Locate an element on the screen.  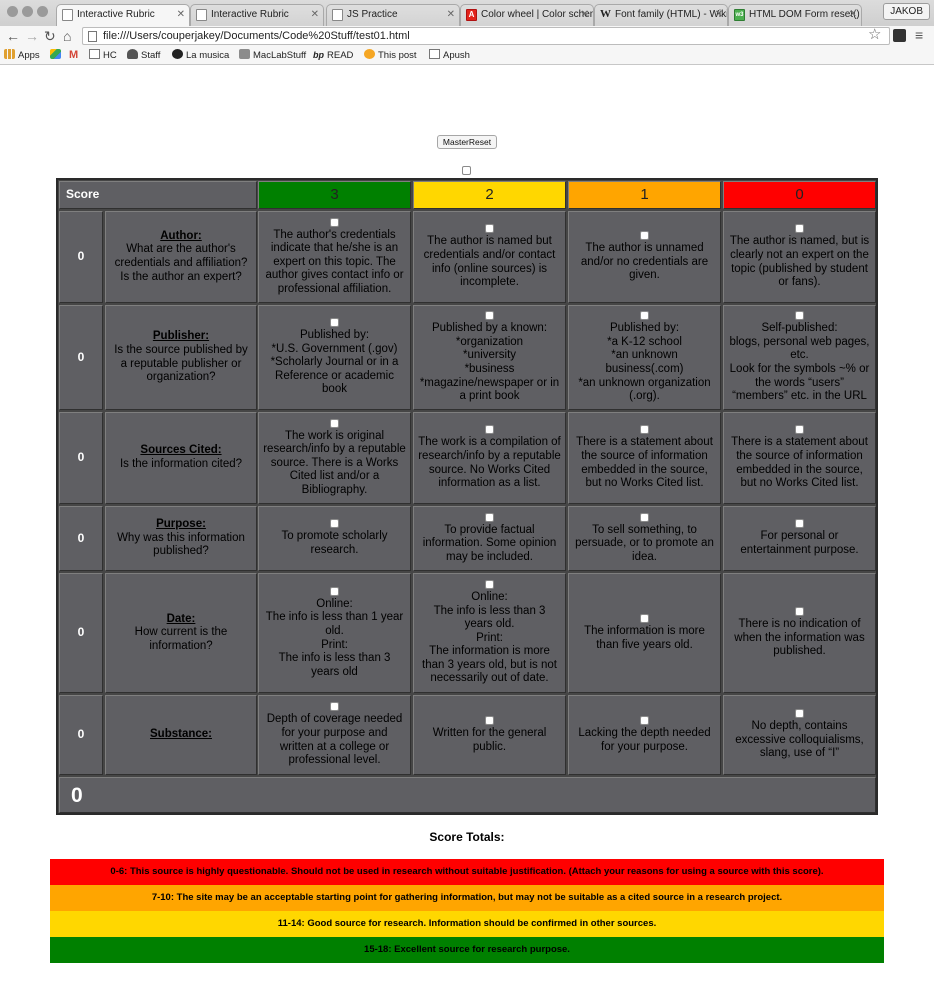
window-minimize-icon is located at coordinates (27, 11).